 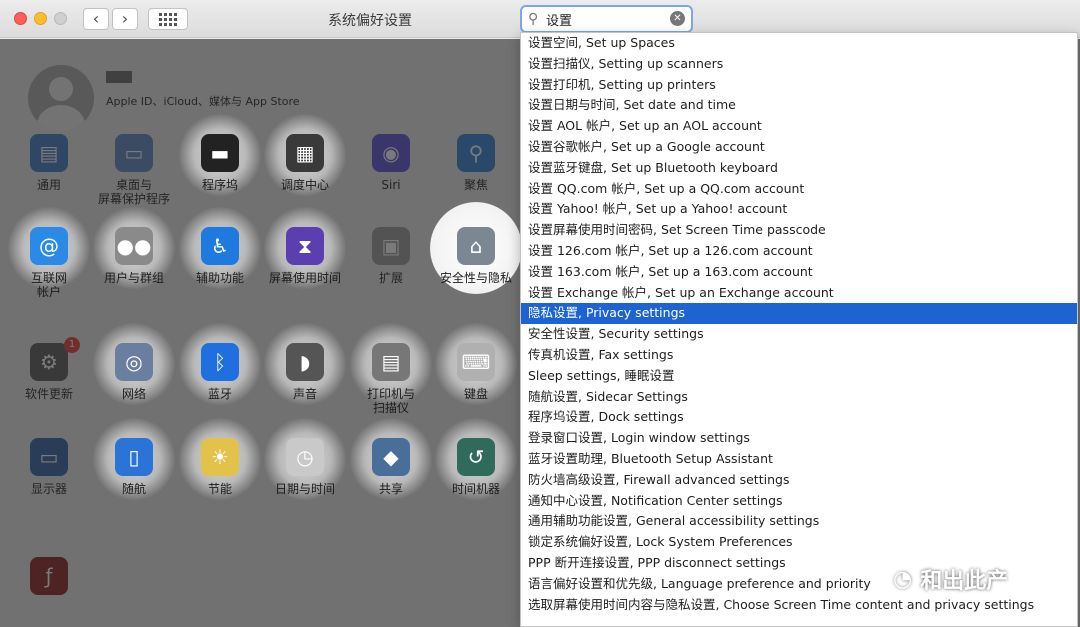 What do you see at coordinates (304, 185) in the screenshot?
I see `pane-label: 调度中心` at bounding box center [304, 185].